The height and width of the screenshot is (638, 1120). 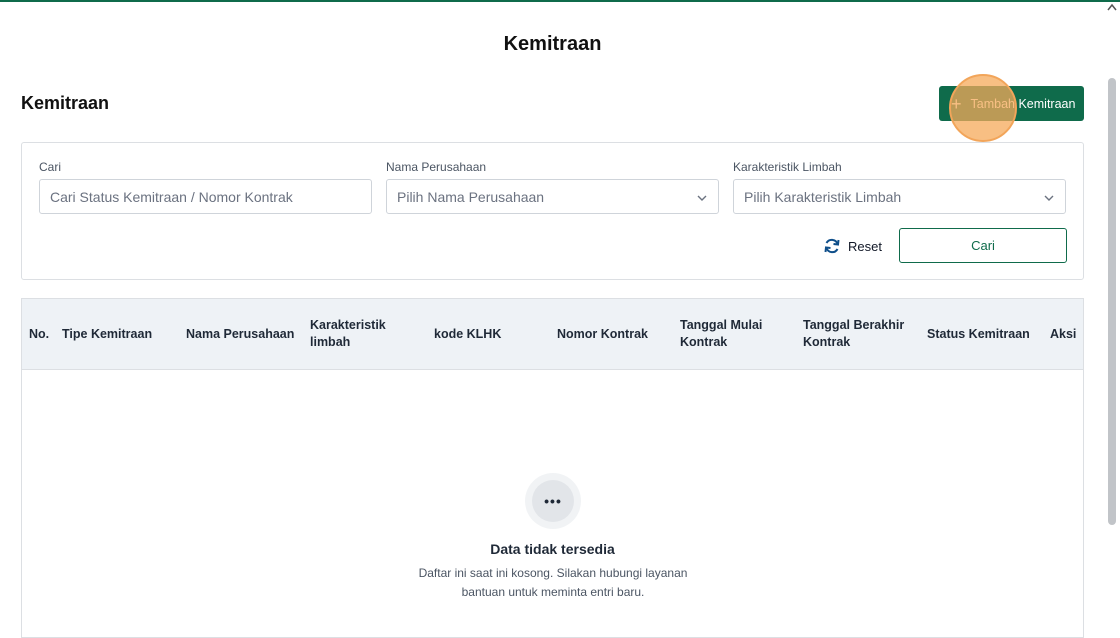 What do you see at coordinates (787, 167) in the screenshot?
I see `waste-label: Karakteristik Limbah` at bounding box center [787, 167].